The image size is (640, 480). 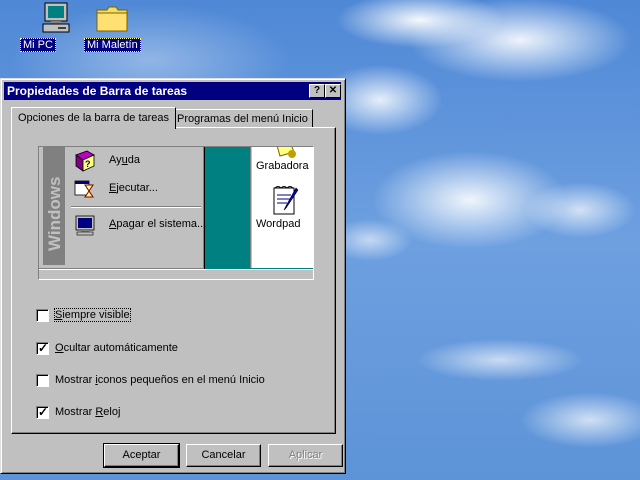 What do you see at coordinates (125, 160) in the screenshot?
I see `menu-item-label: Ayuda` at bounding box center [125, 160].